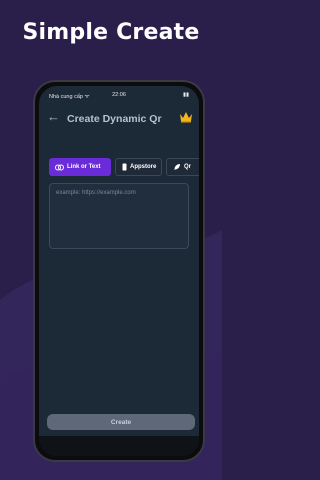 The image size is (320, 480). I want to click on source-tabs: Link or Text Appstore Qr, so click(124, 167).